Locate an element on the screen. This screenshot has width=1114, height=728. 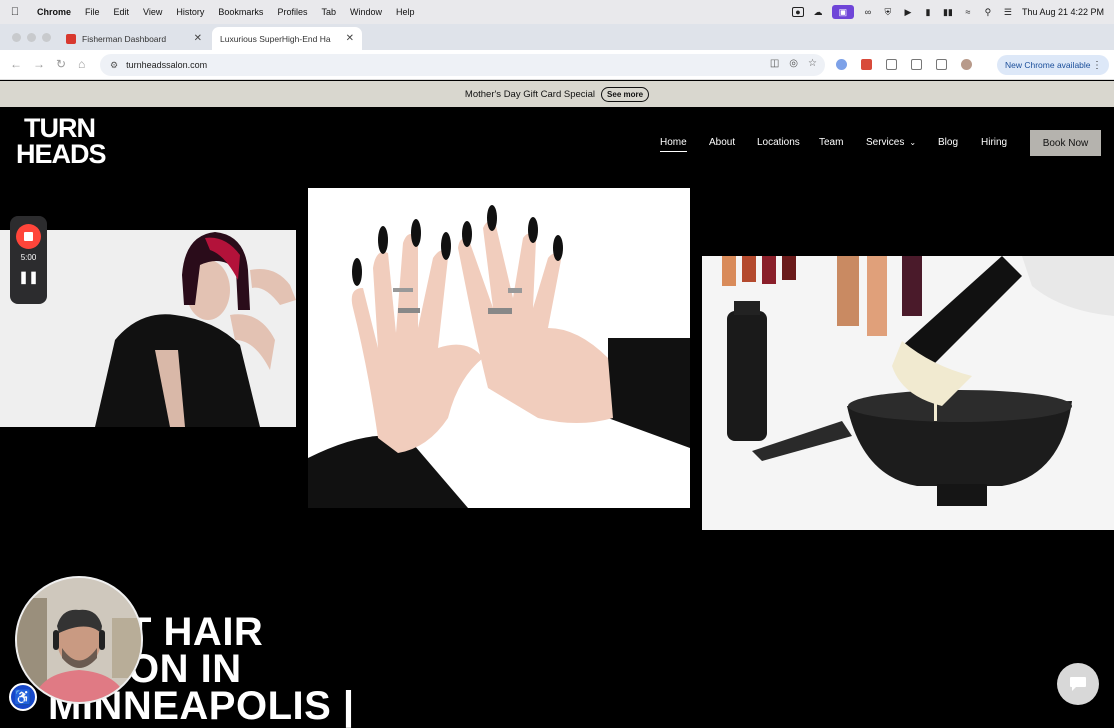
logo-bottom-word: HEADS is located at coordinates (61, 154).